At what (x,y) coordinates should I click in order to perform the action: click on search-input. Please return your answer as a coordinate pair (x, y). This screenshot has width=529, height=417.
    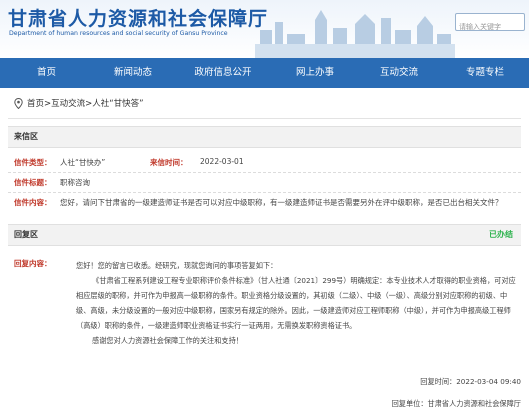
    Looking at the image, I should click on (490, 27).